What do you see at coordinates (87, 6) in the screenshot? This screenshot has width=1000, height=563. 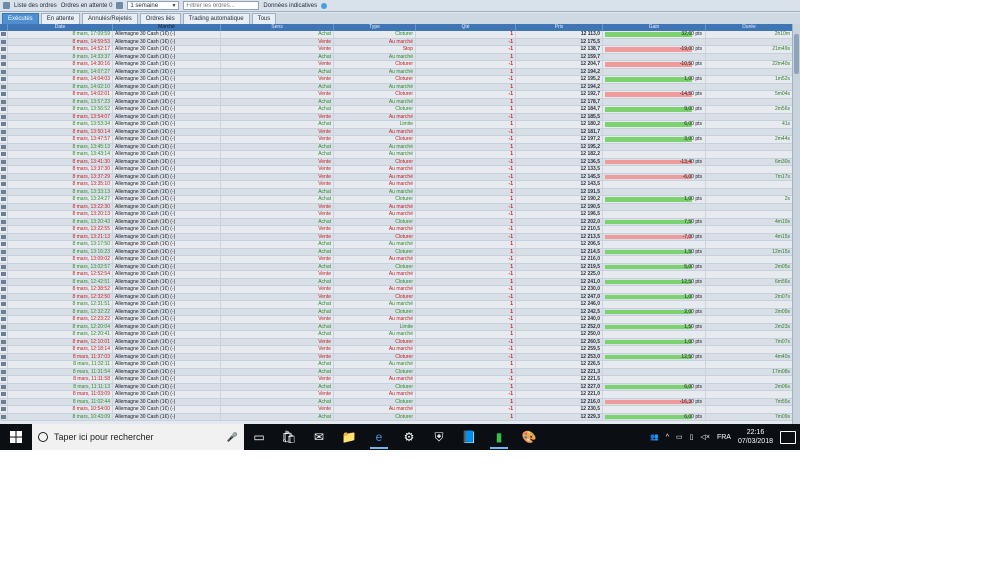 I see `pending-orders-label: Ordres en attente 0` at bounding box center [87, 6].